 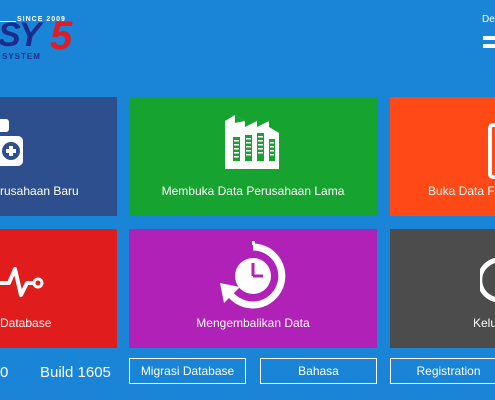 What do you see at coordinates (75, 372) in the screenshot?
I see `build-number: Build 1605` at bounding box center [75, 372].